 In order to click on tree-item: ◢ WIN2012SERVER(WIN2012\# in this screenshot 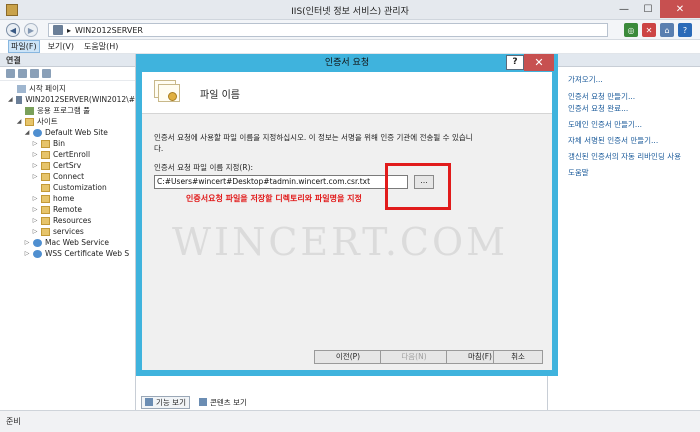, I will do `click(67, 99)`.